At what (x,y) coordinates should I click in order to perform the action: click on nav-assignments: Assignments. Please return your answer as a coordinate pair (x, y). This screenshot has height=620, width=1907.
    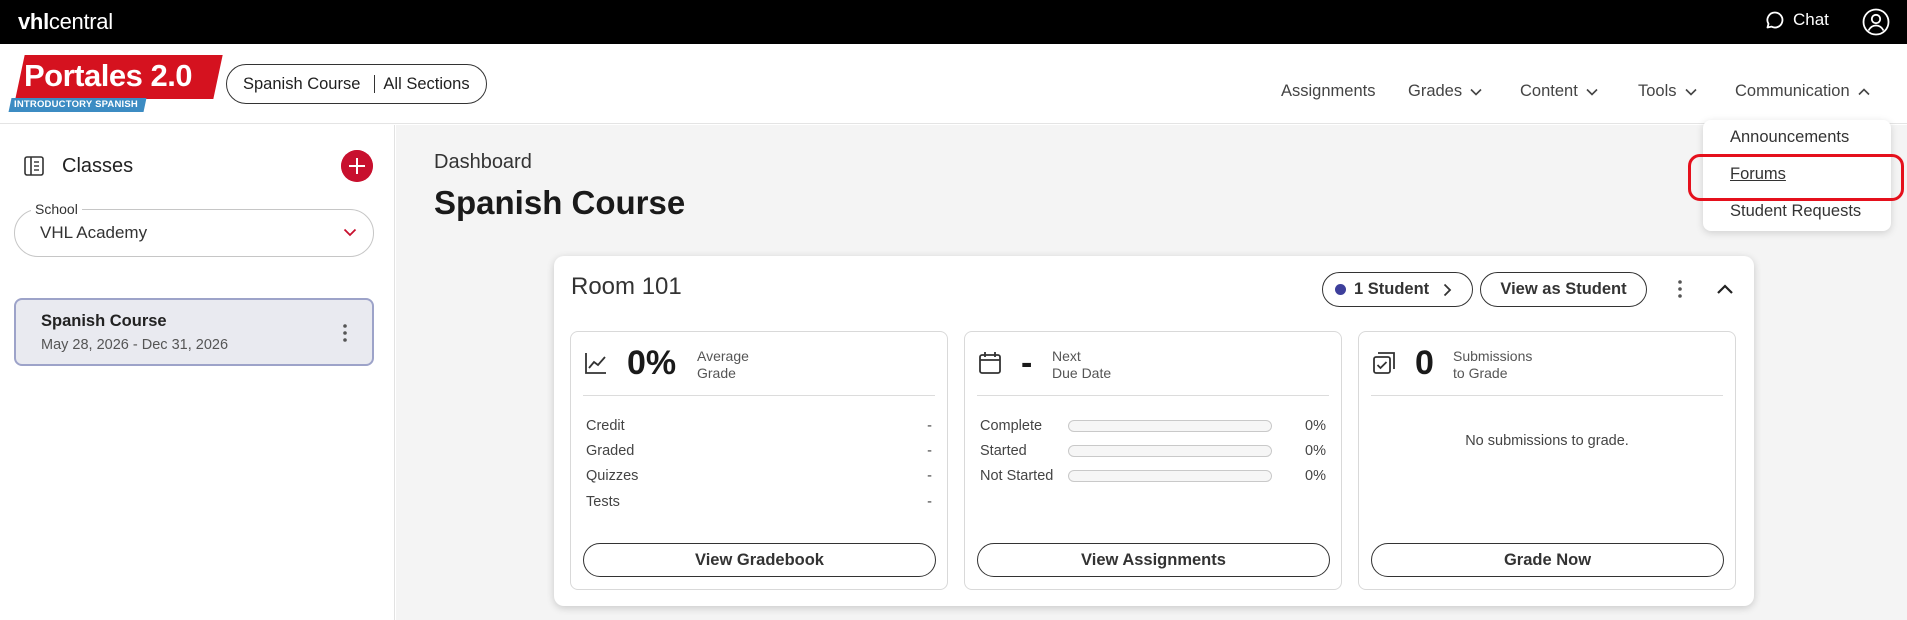
    Looking at the image, I should click on (1328, 91).